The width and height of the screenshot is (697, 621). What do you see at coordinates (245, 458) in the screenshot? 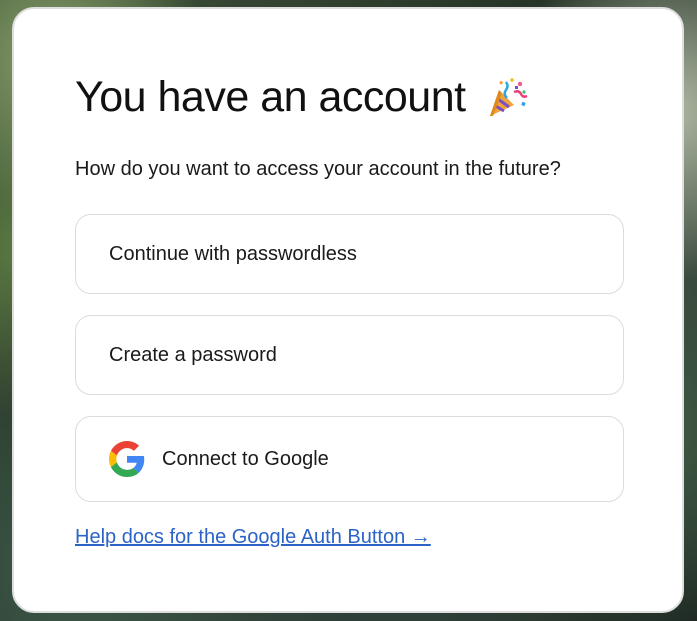
I see `option-label: Connect to Google` at bounding box center [245, 458].